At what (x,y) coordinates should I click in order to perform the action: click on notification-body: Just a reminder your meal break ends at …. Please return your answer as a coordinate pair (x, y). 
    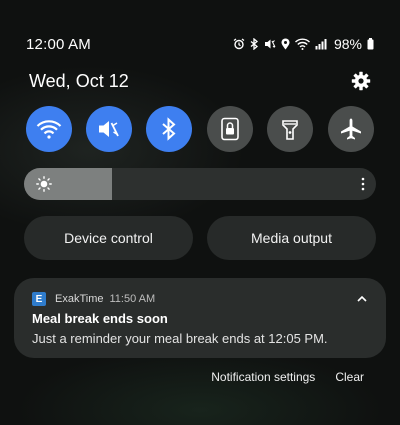
    Looking at the image, I should click on (180, 338).